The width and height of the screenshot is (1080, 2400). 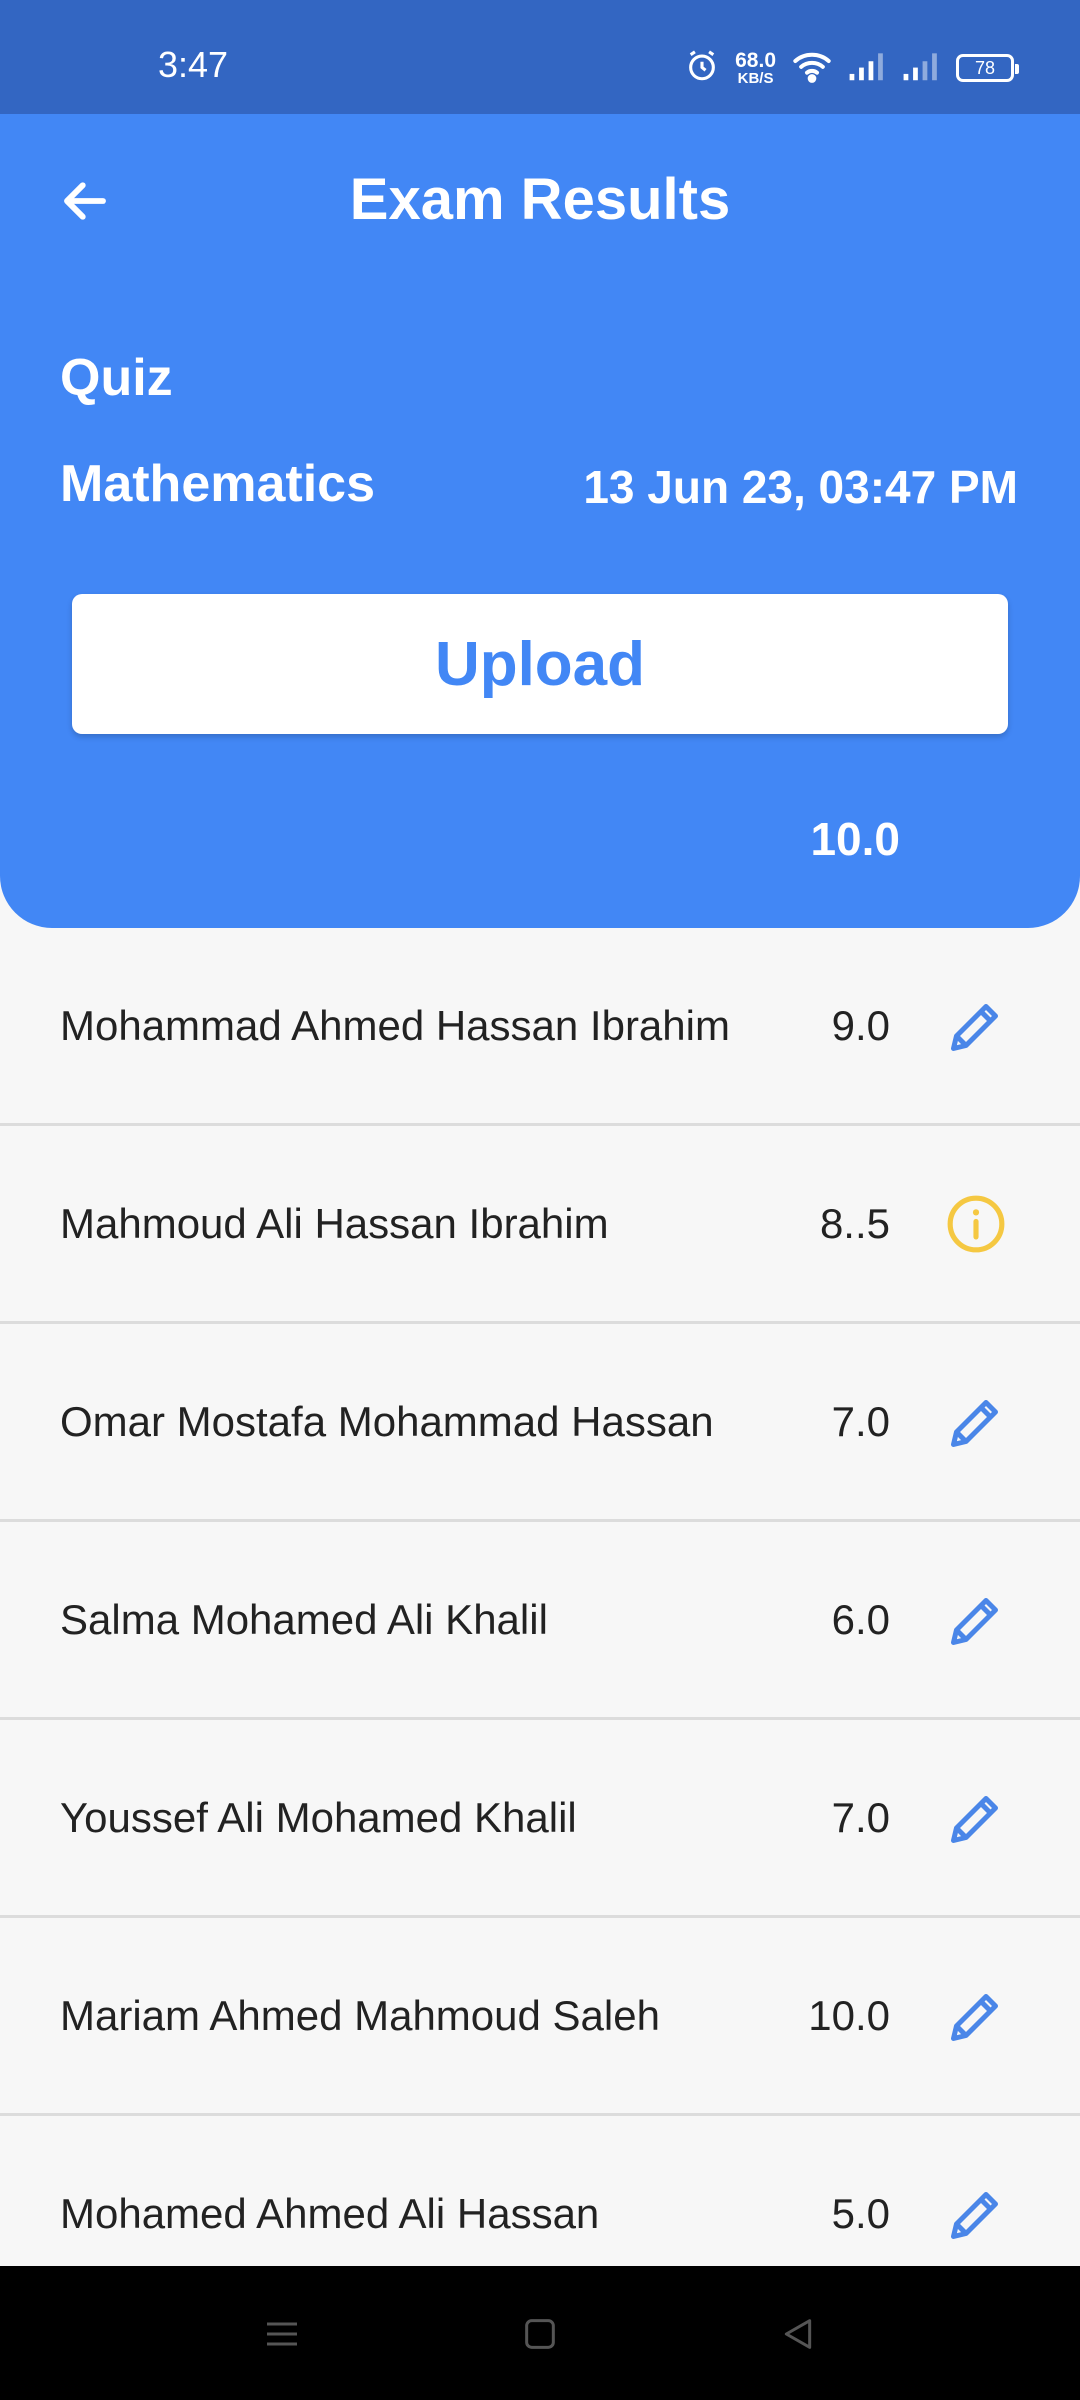 What do you see at coordinates (985, 67) in the screenshot?
I see `battery-level: 78` at bounding box center [985, 67].